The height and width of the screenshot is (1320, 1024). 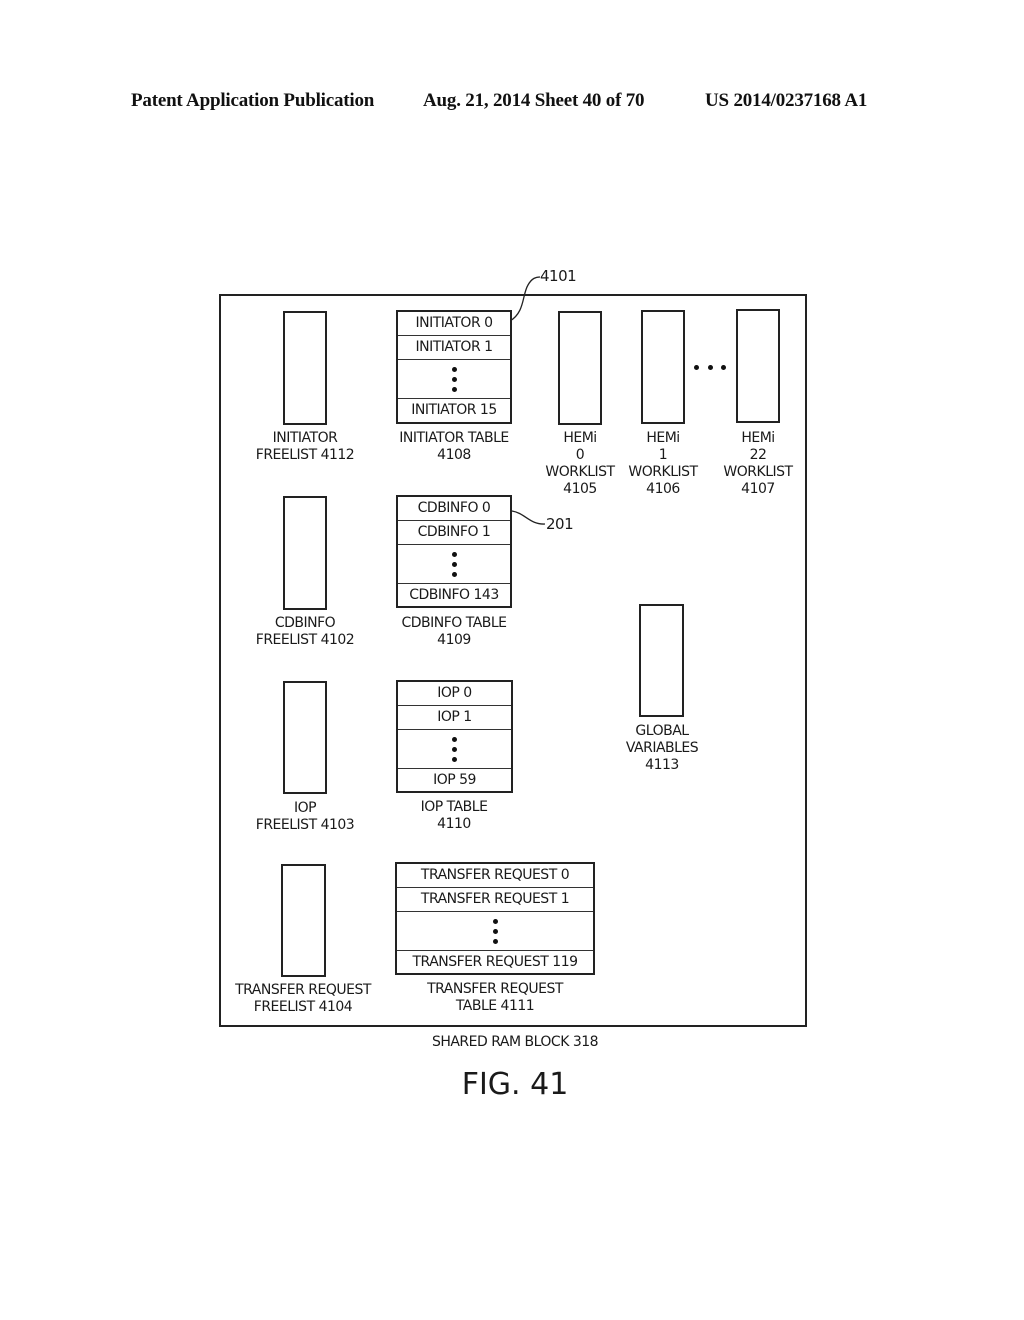 I want to click on initiator-freelist-box, so click(x=305, y=368).